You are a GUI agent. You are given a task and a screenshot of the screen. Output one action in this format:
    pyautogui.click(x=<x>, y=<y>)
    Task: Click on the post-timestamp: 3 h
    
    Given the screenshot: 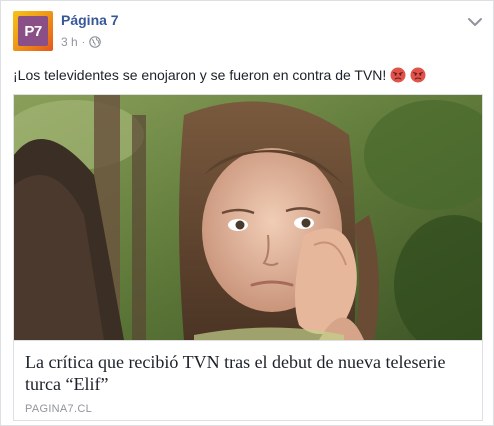 What is the action you would take?
    pyautogui.click(x=69, y=42)
    